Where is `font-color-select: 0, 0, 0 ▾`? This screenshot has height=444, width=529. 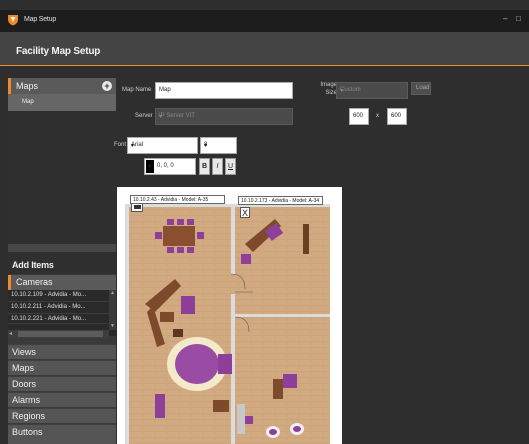 font-color-select: 0, 0, 0 ▾ is located at coordinates (170, 166).